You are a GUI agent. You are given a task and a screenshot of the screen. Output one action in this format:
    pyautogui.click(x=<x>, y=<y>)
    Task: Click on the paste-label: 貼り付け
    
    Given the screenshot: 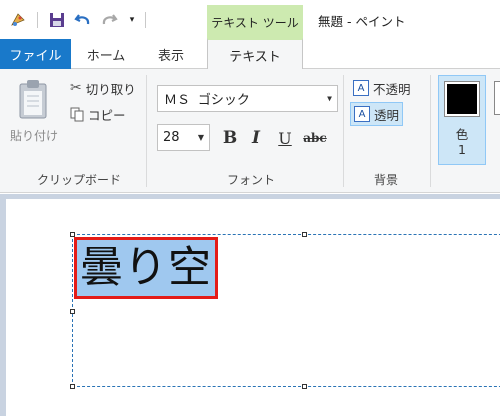 What is the action you would take?
    pyautogui.click(x=34, y=136)
    